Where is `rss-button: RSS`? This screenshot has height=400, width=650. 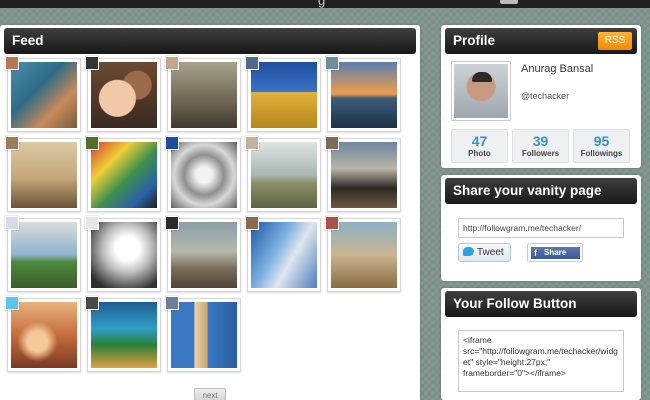 rss-button: RSS is located at coordinates (615, 41).